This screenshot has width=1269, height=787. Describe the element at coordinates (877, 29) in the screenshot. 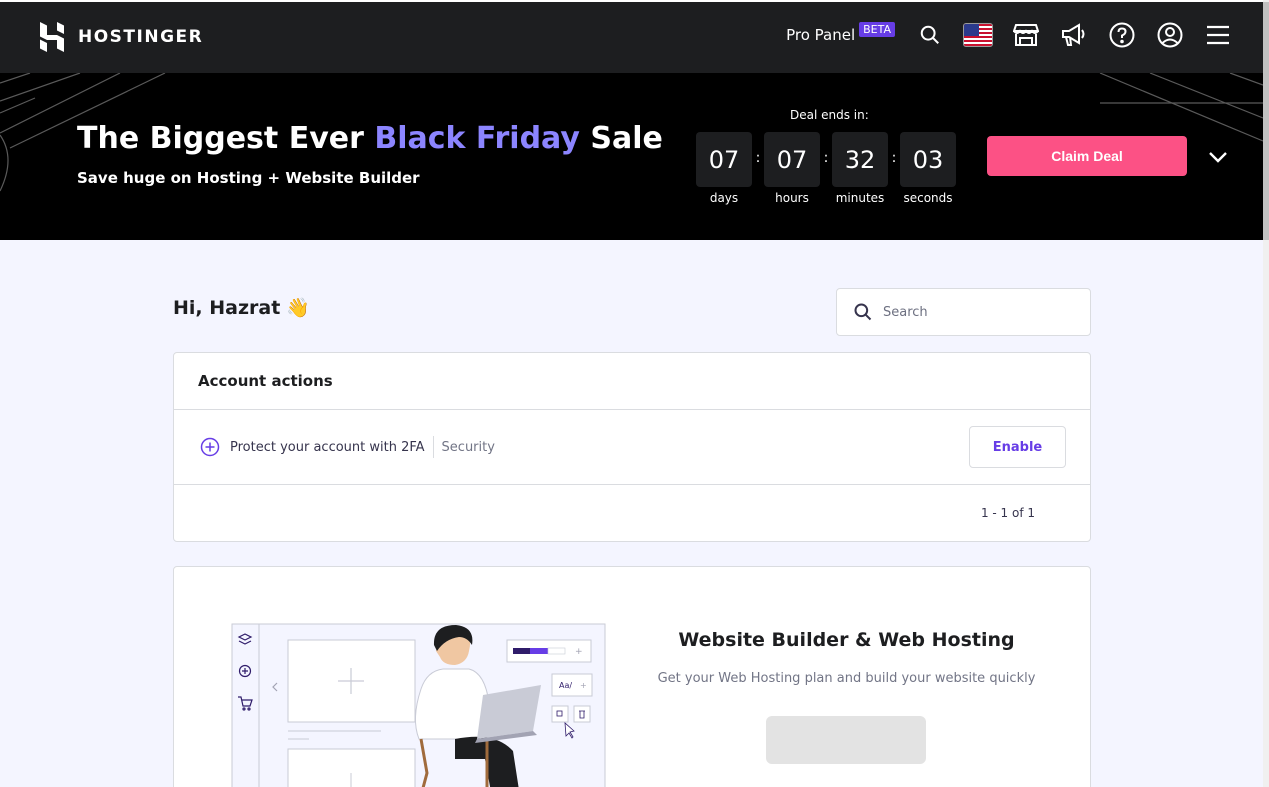

I see `beta-badge: BETA` at that location.